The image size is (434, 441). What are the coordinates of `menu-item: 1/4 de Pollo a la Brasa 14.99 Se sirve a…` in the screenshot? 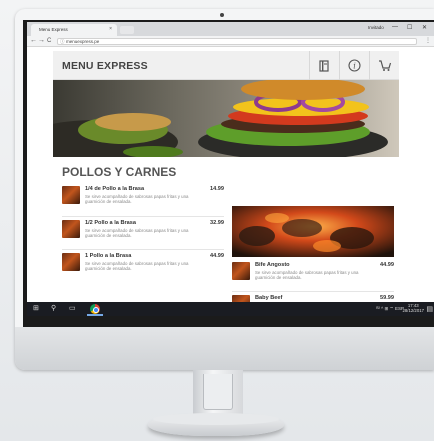 It's located at (143, 199).